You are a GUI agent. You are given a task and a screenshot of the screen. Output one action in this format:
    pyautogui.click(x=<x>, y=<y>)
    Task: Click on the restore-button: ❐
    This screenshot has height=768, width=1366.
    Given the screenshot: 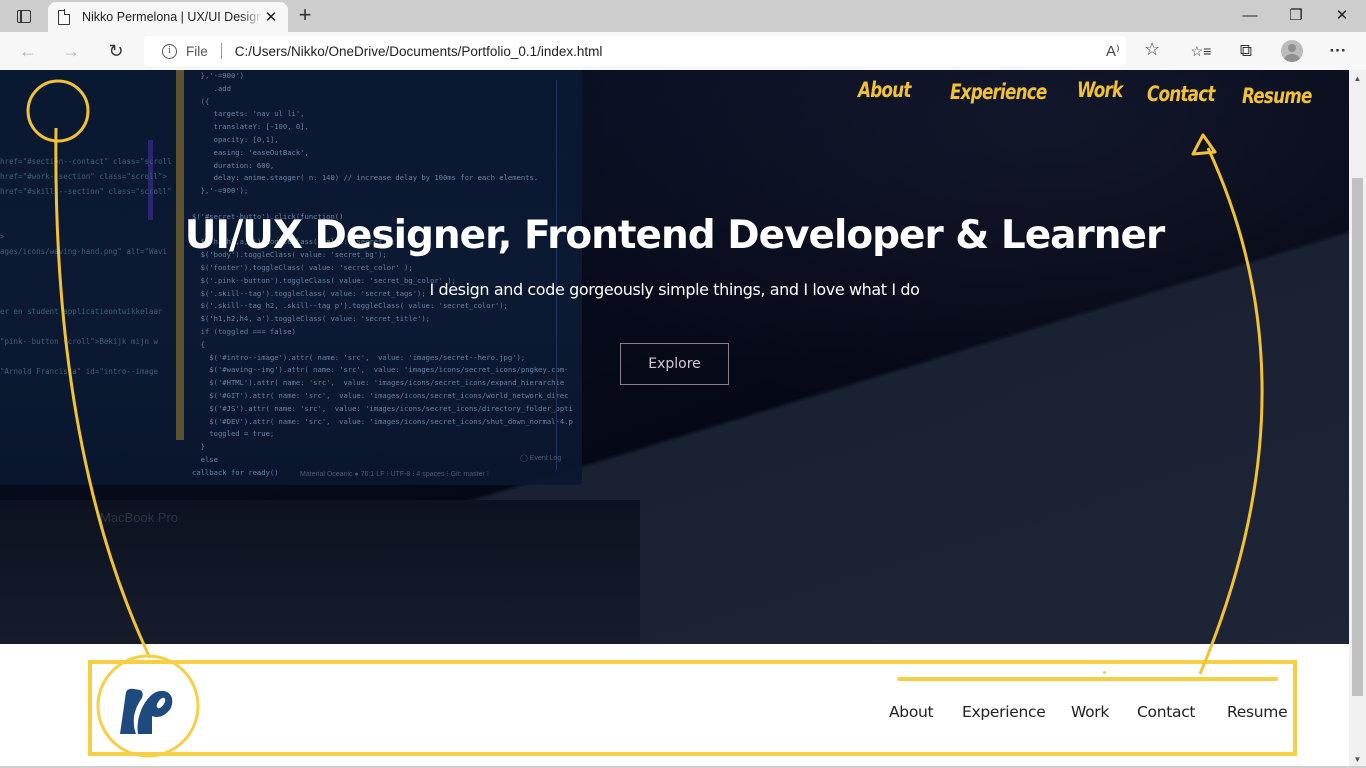 What is the action you would take?
    pyautogui.click(x=1296, y=16)
    